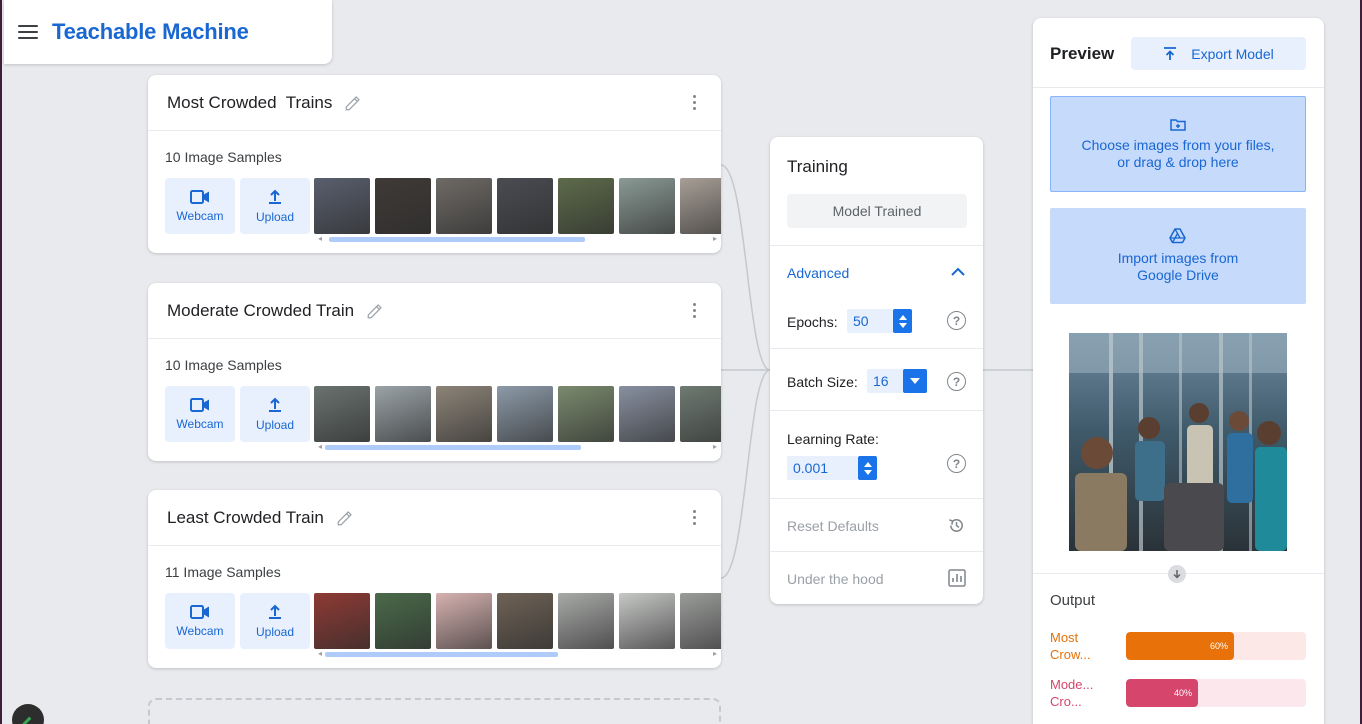 The height and width of the screenshot is (724, 1362). I want to click on training-title: Training, so click(817, 166).